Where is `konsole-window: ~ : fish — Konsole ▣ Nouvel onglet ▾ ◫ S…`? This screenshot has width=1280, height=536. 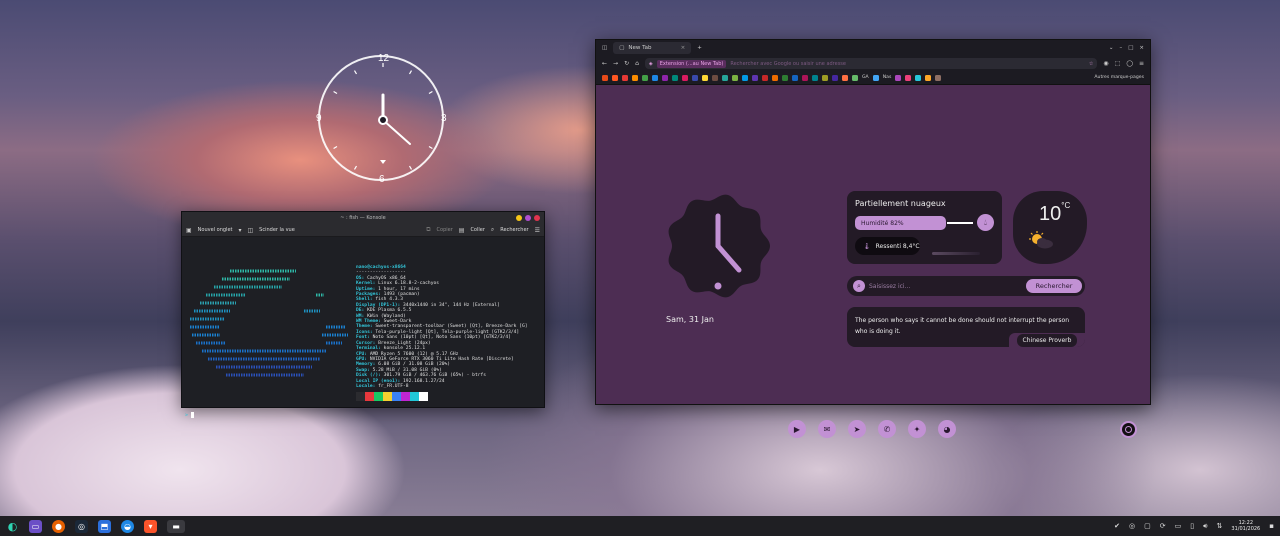 konsole-window: ~ : fish — Konsole ▣ Nouvel onglet ▾ ◫ S… is located at coordinates (363, 314).